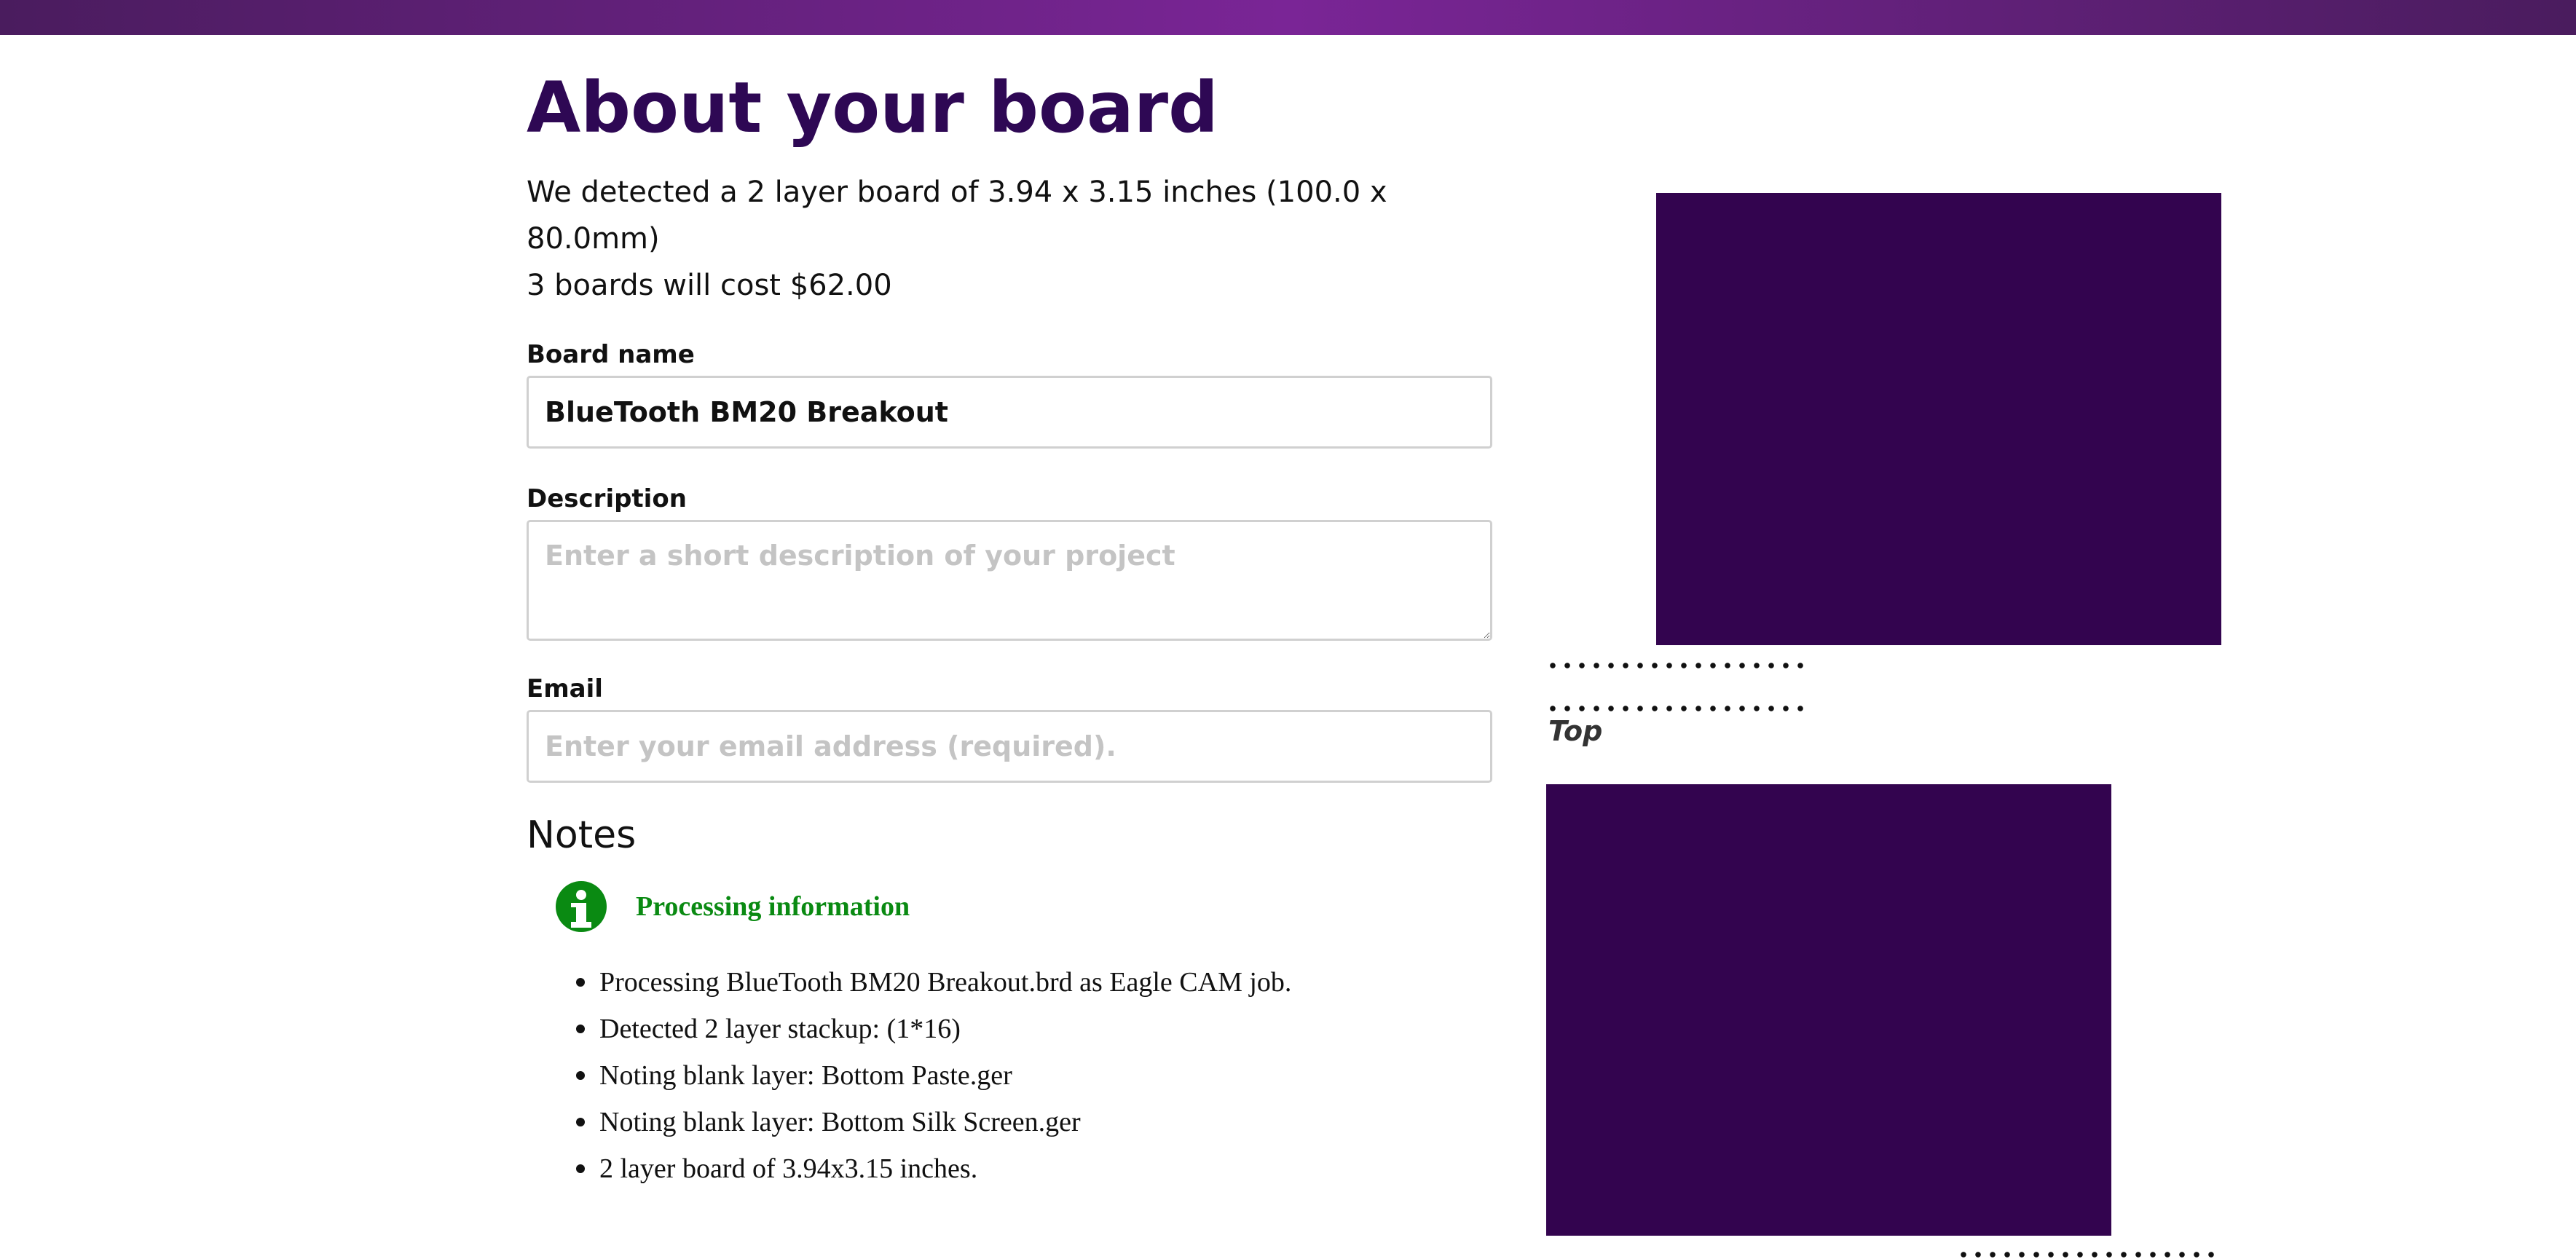 This screenshot has width=2576, height=1259. Describe the element at coordinates (611, 354) in the screenshot. I see `board-name-label: Board name` at that location.